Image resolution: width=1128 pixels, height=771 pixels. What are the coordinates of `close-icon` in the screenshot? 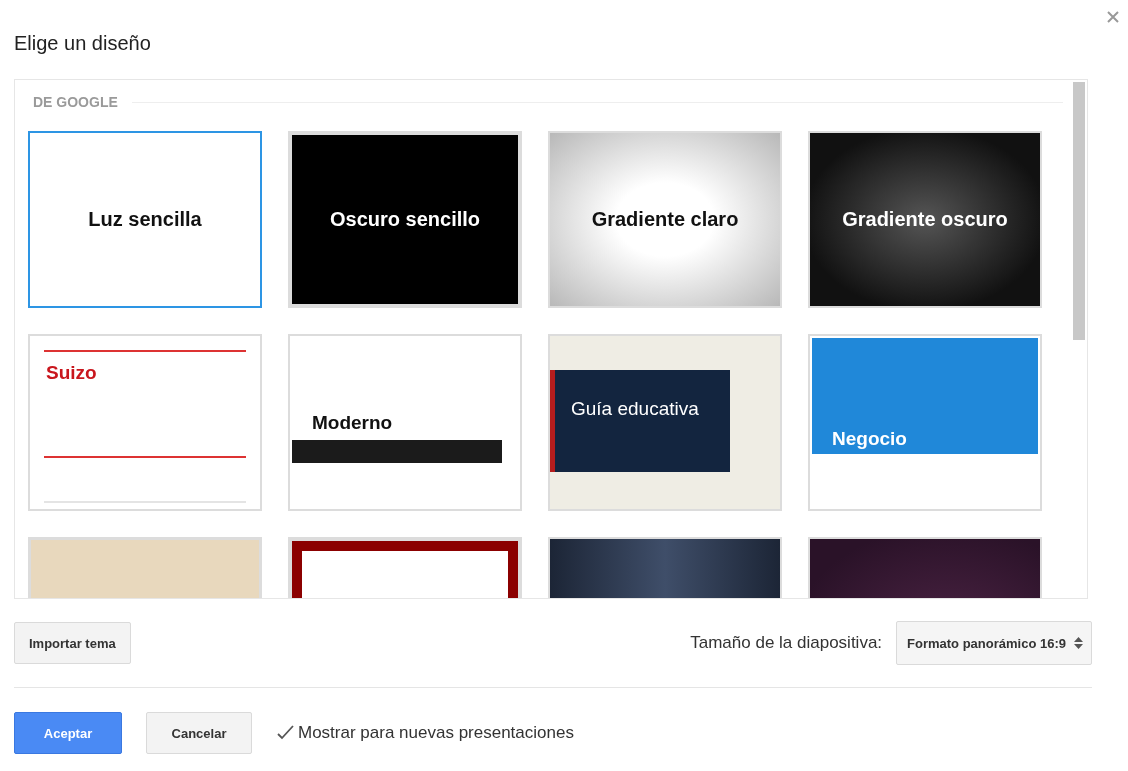 It's located at (1113, 17).